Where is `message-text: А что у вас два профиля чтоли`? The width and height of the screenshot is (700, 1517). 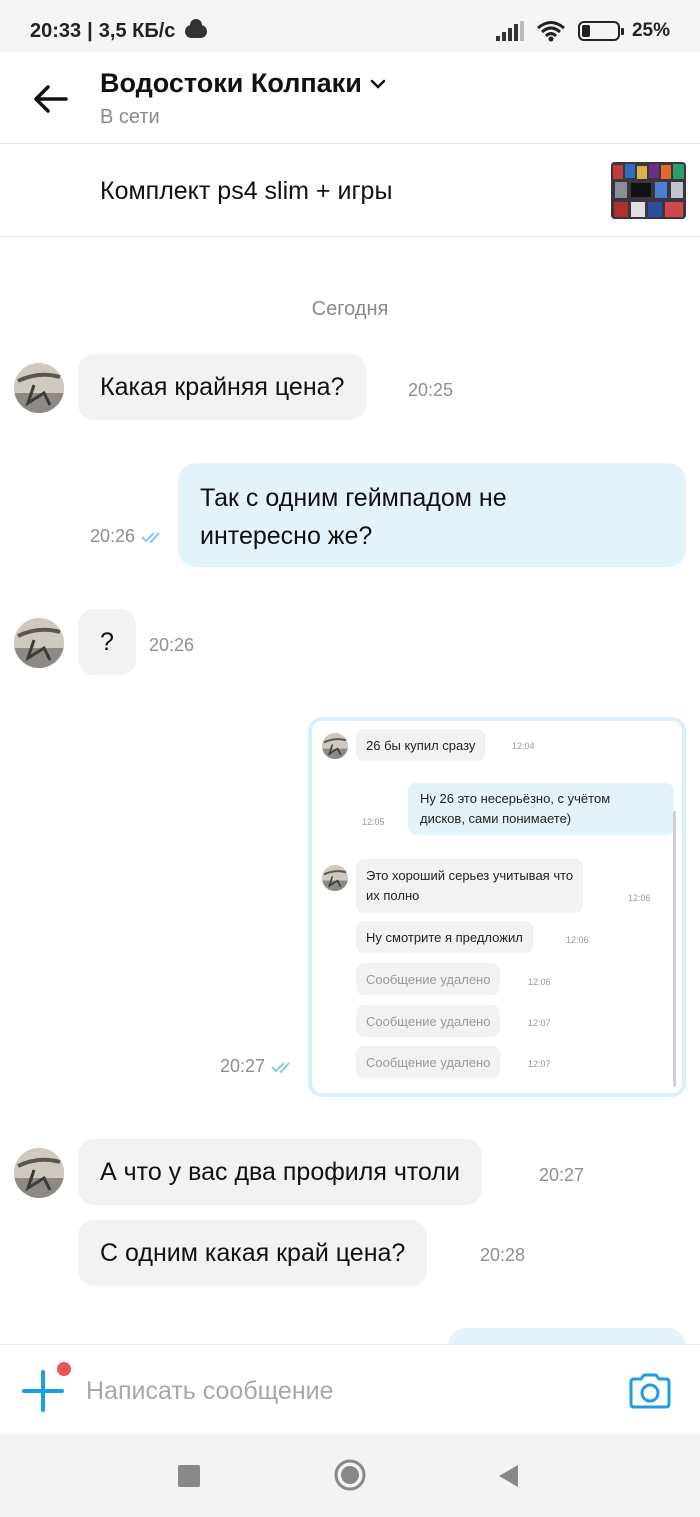
message-text: А что у вас два профиля чтоли is located at coordinates (280, 1171).